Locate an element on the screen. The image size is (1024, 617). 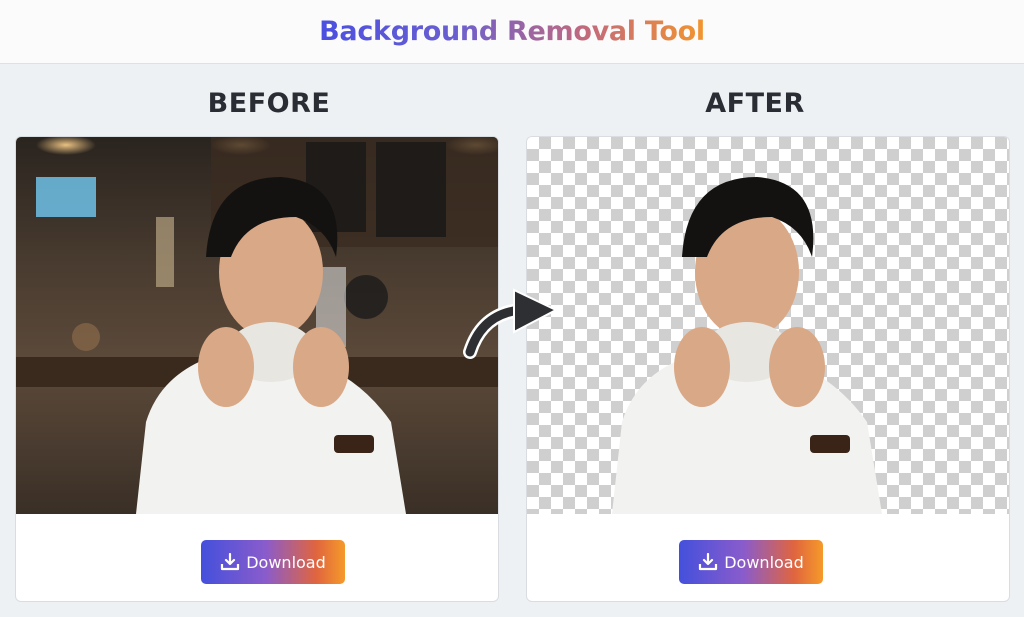
person-cutout is located at coordinates (747, 345).